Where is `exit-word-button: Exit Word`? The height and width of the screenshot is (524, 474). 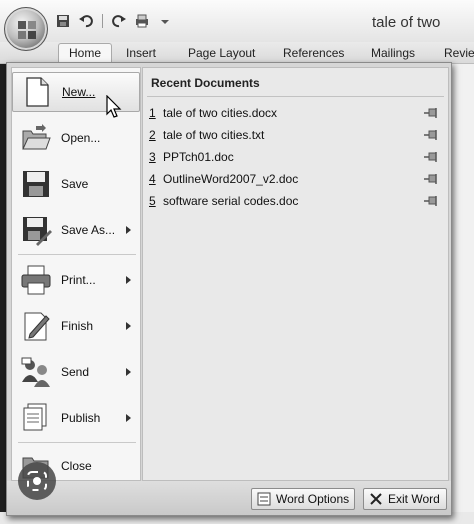
exit-word-button: Exit Word is located at coordinates (405, 499).